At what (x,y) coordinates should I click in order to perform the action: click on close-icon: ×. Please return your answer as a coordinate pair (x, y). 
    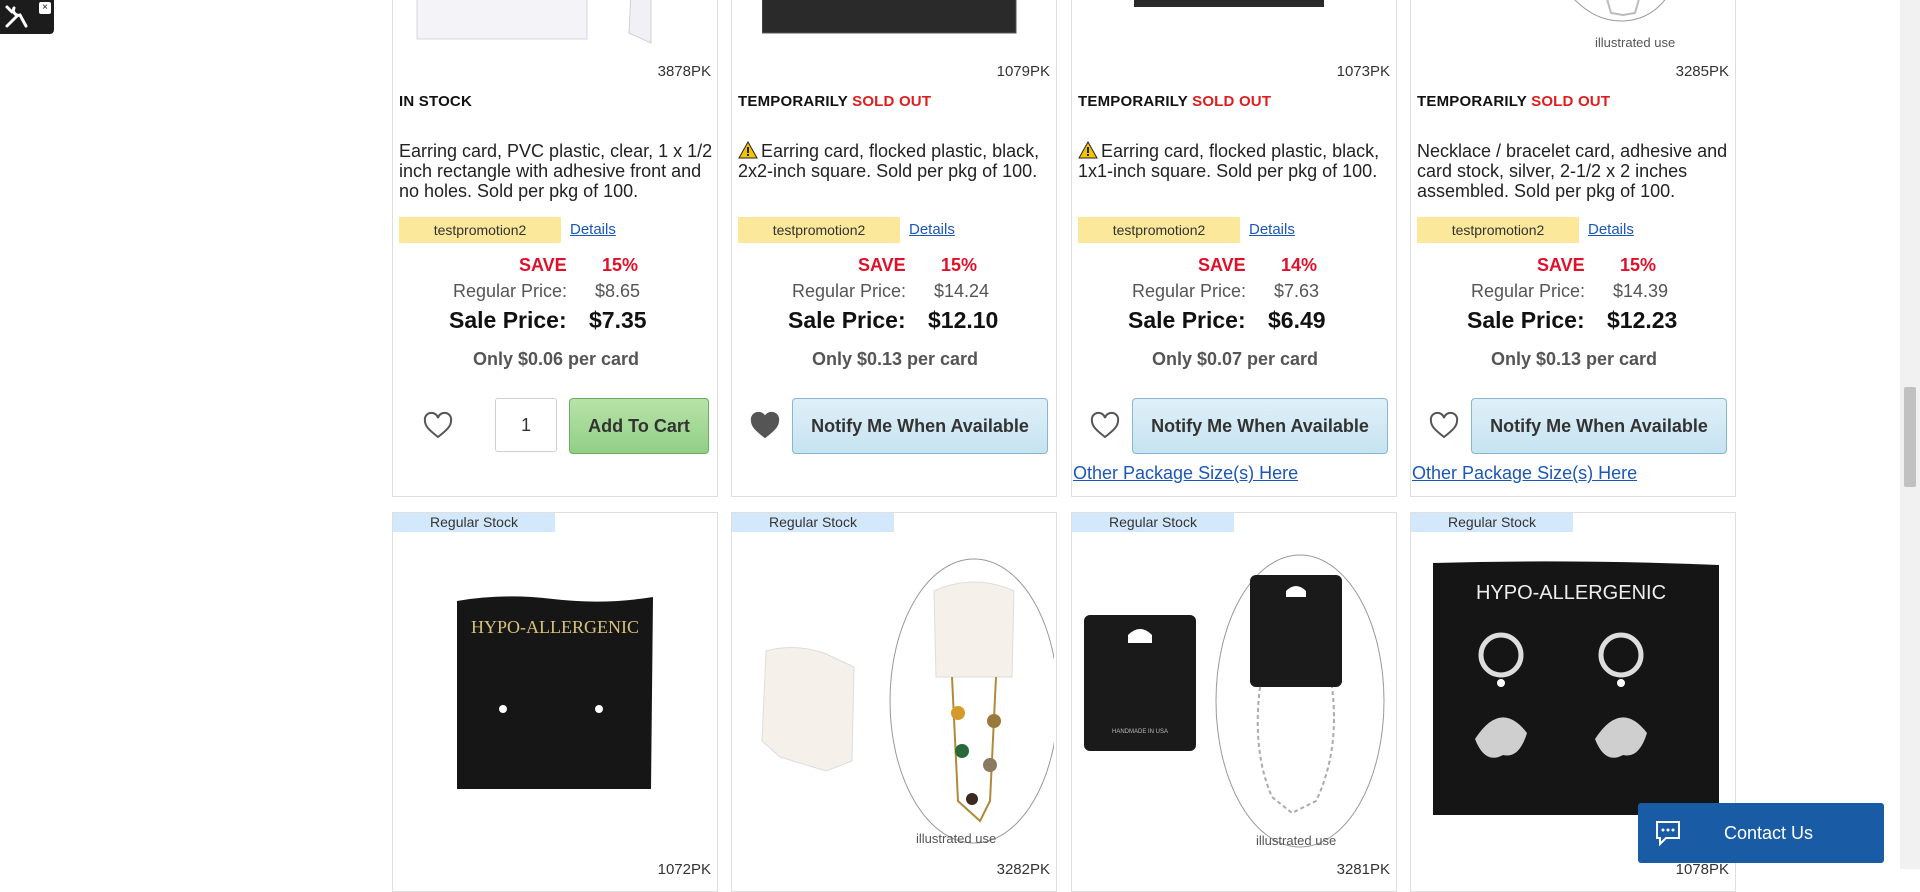
    Looking at the image, I should click on (45, 8).